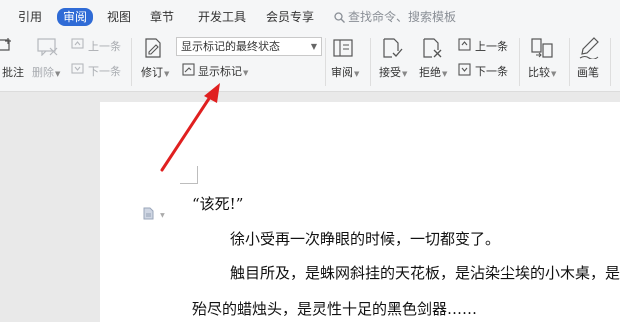 This screenshot has height=322, width=620. Describe the element at coordinates (464, 44) in the screenshot. I see `prev-change-icon` at that location.